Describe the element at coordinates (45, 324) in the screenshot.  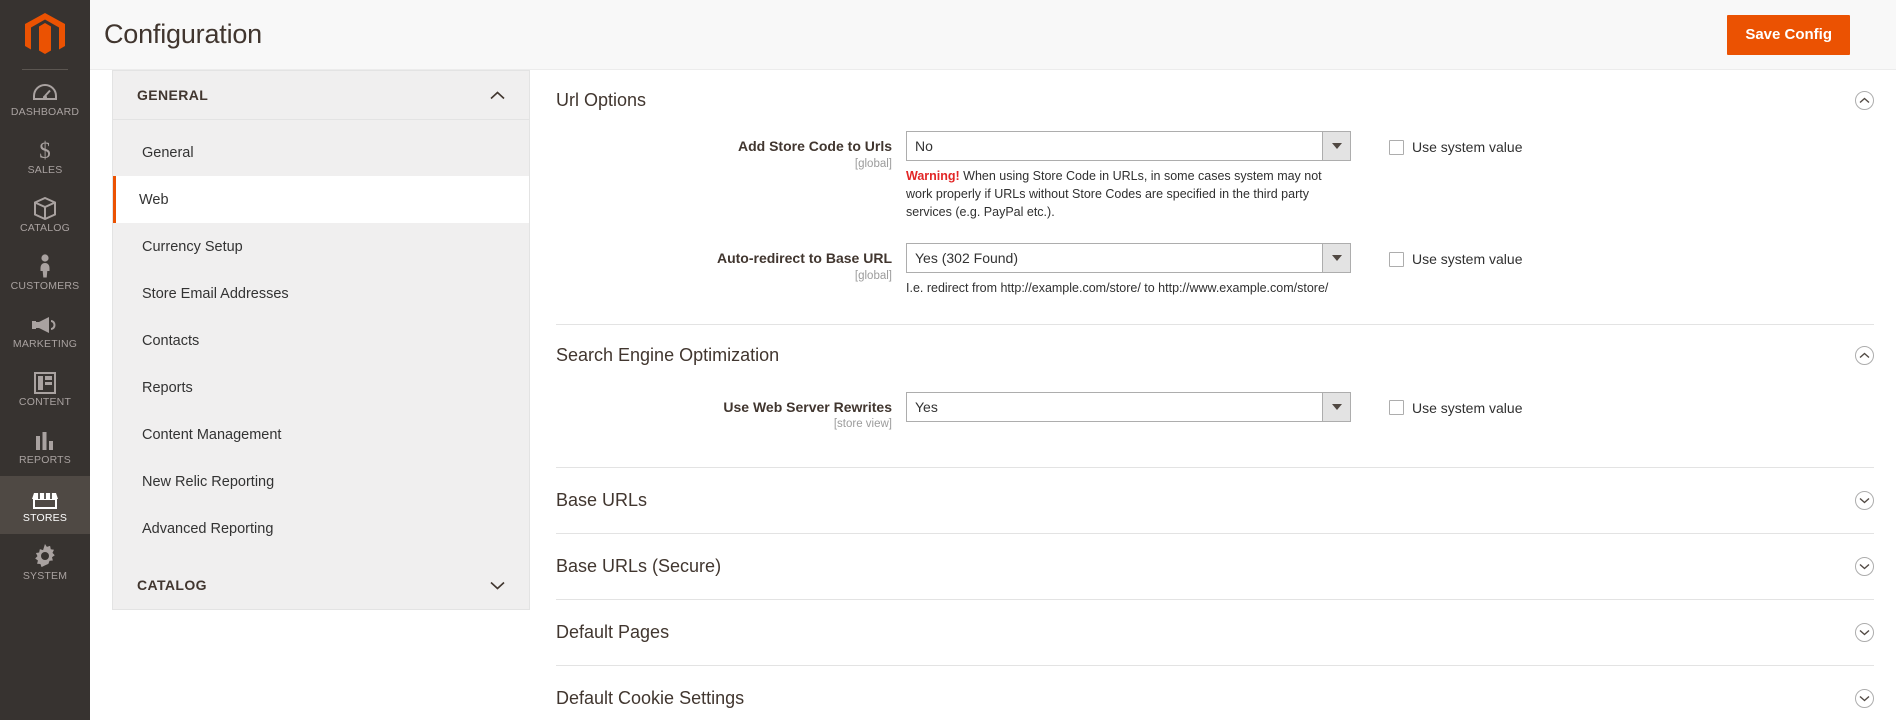
I see `megaphone-icon` at that location.